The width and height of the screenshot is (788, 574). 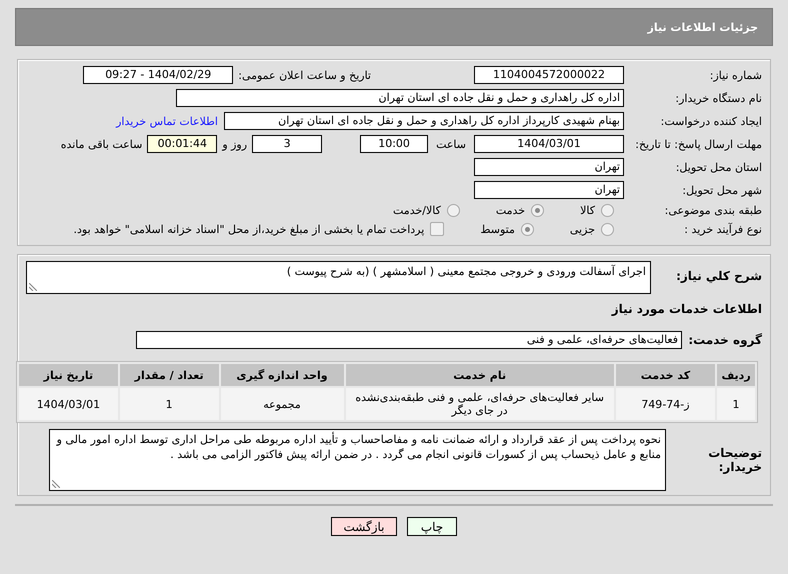 What do you see at coordinates (432, 526) in the screenshot?
I see `print-button: چاپ` at bounding box center [432, 526].